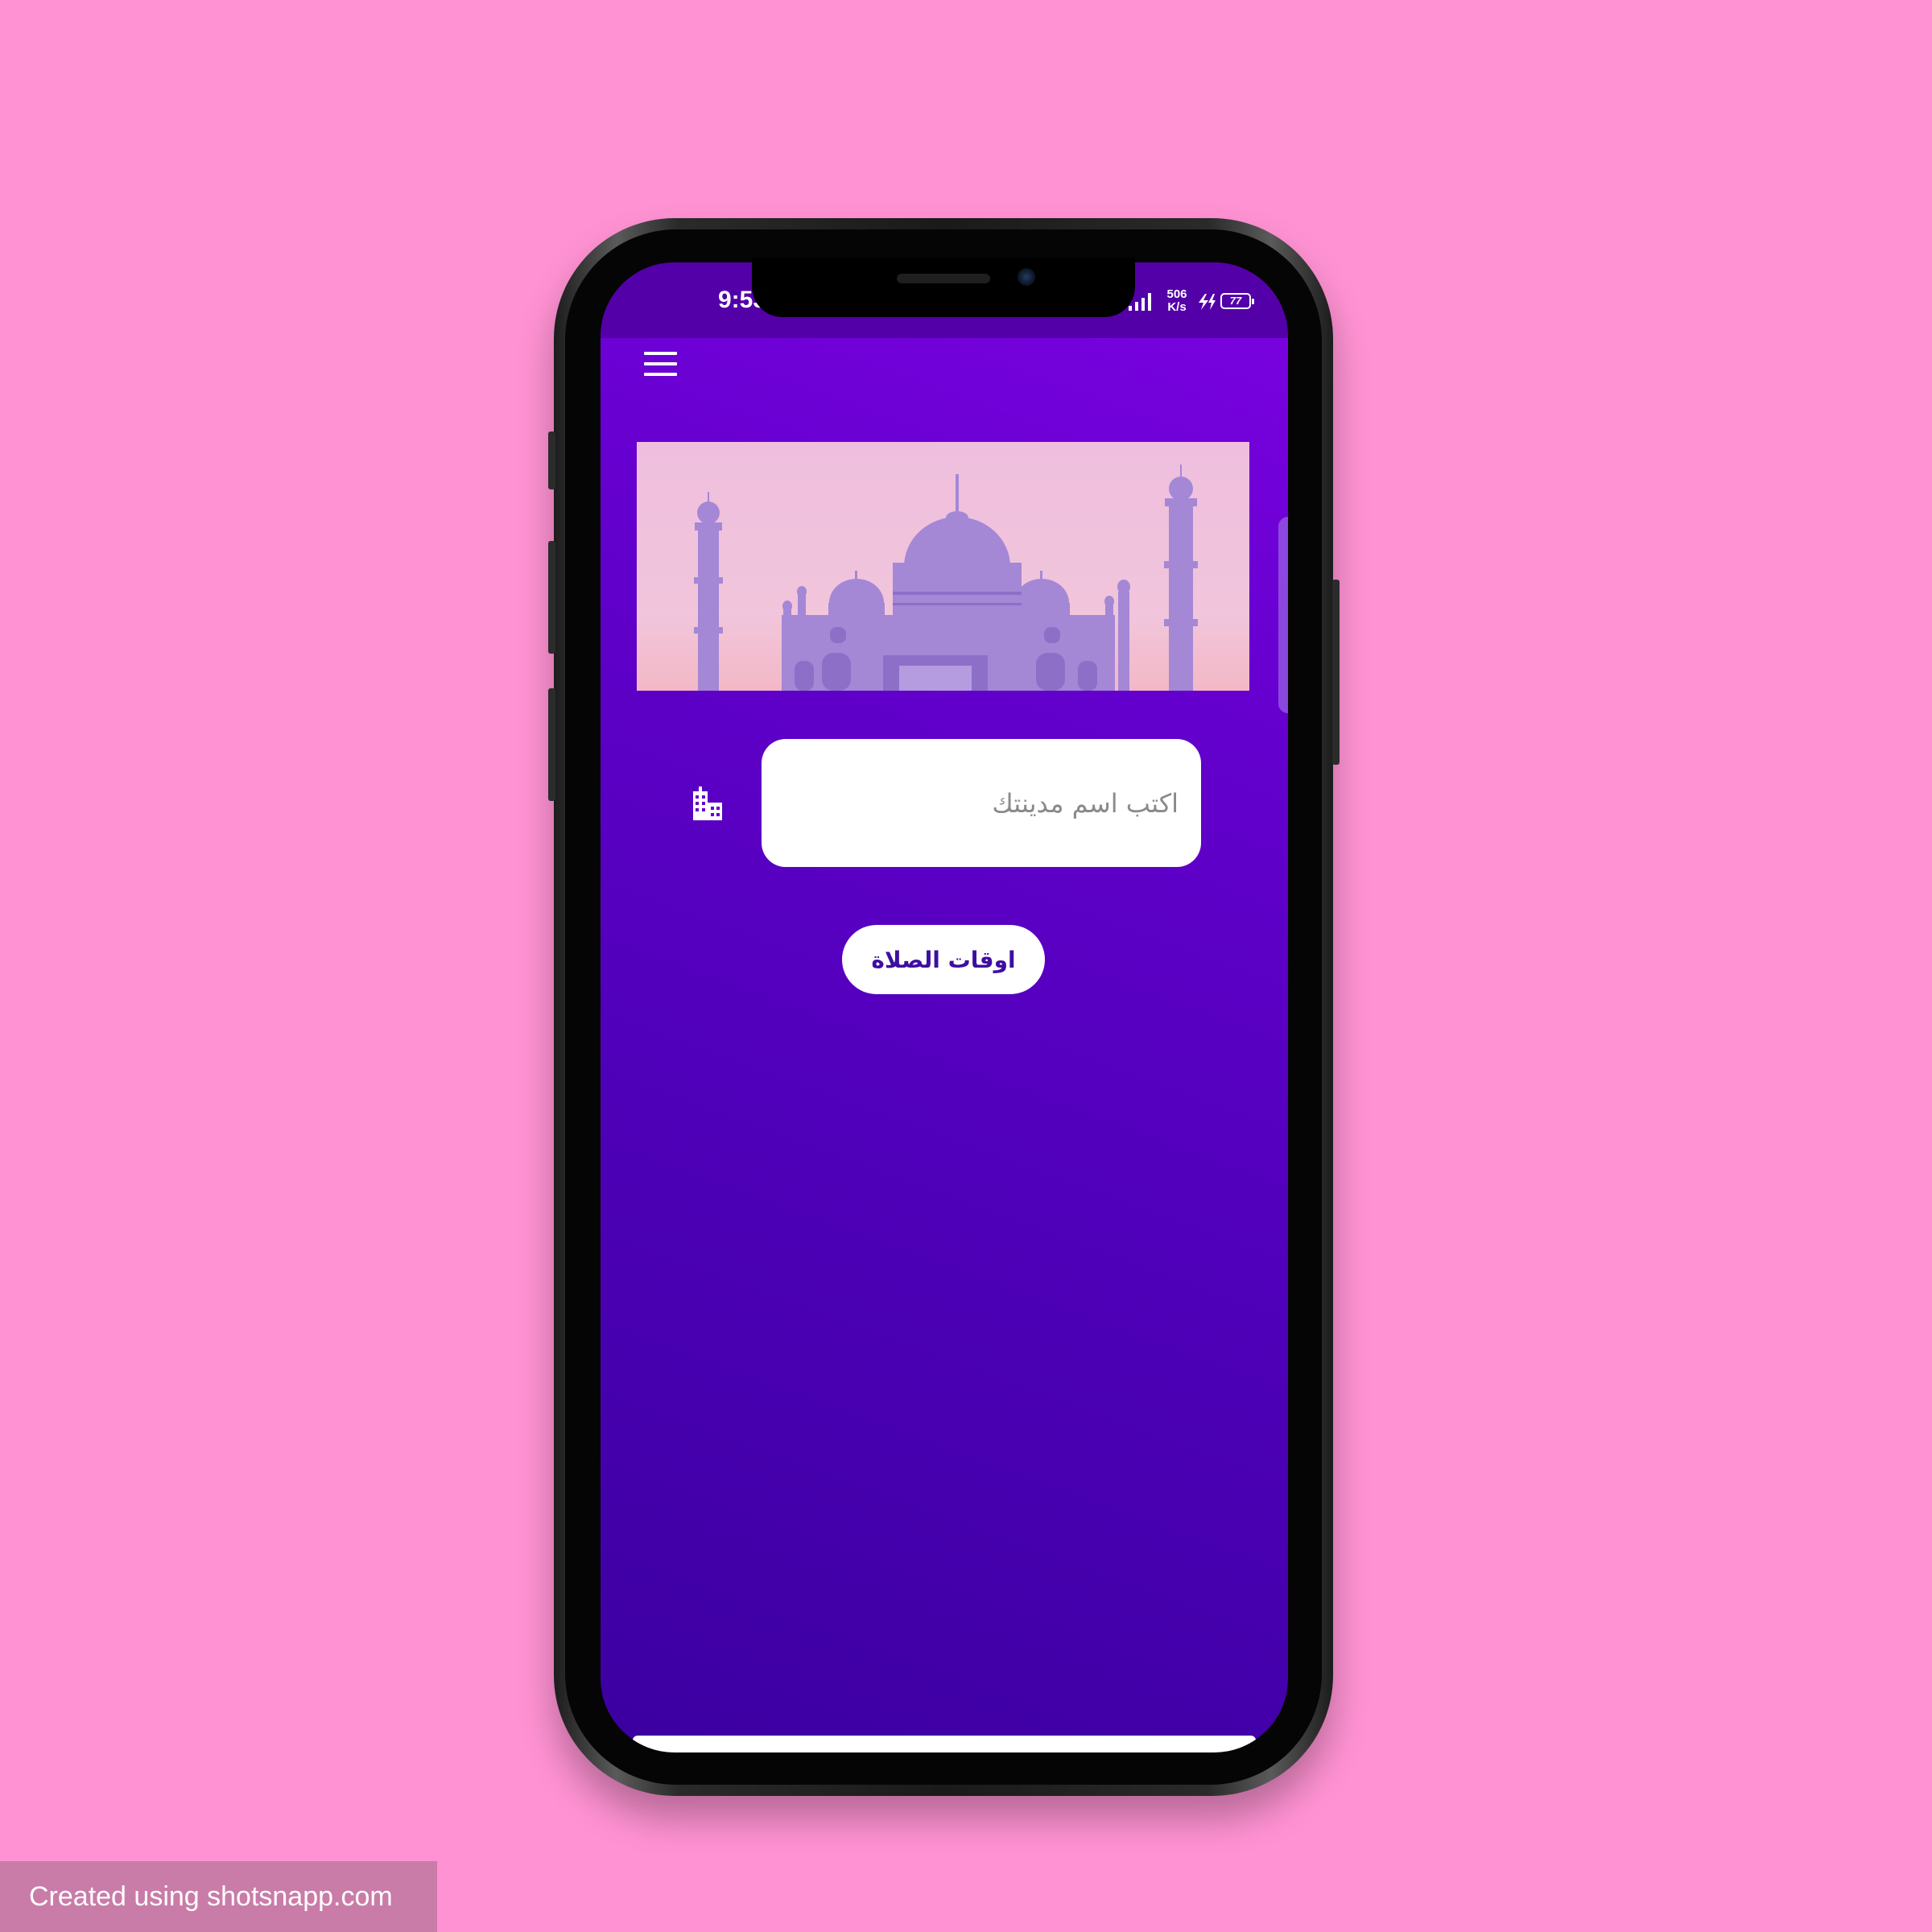  Describe the element at coordinates (1176, 294) in the screenshot. I see `network-speed-value: 506` at that location.